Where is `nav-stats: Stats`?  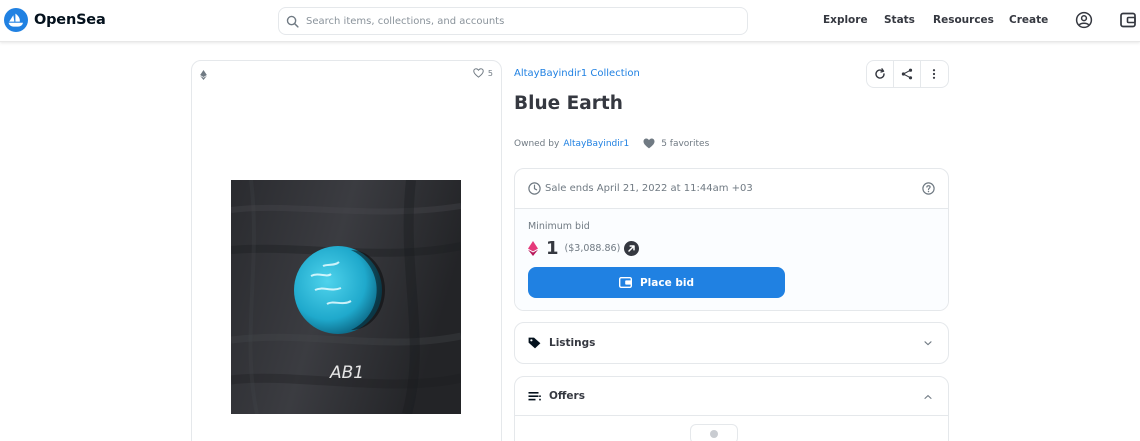 nav-stats: Stats is located at coordinates (899, 20).